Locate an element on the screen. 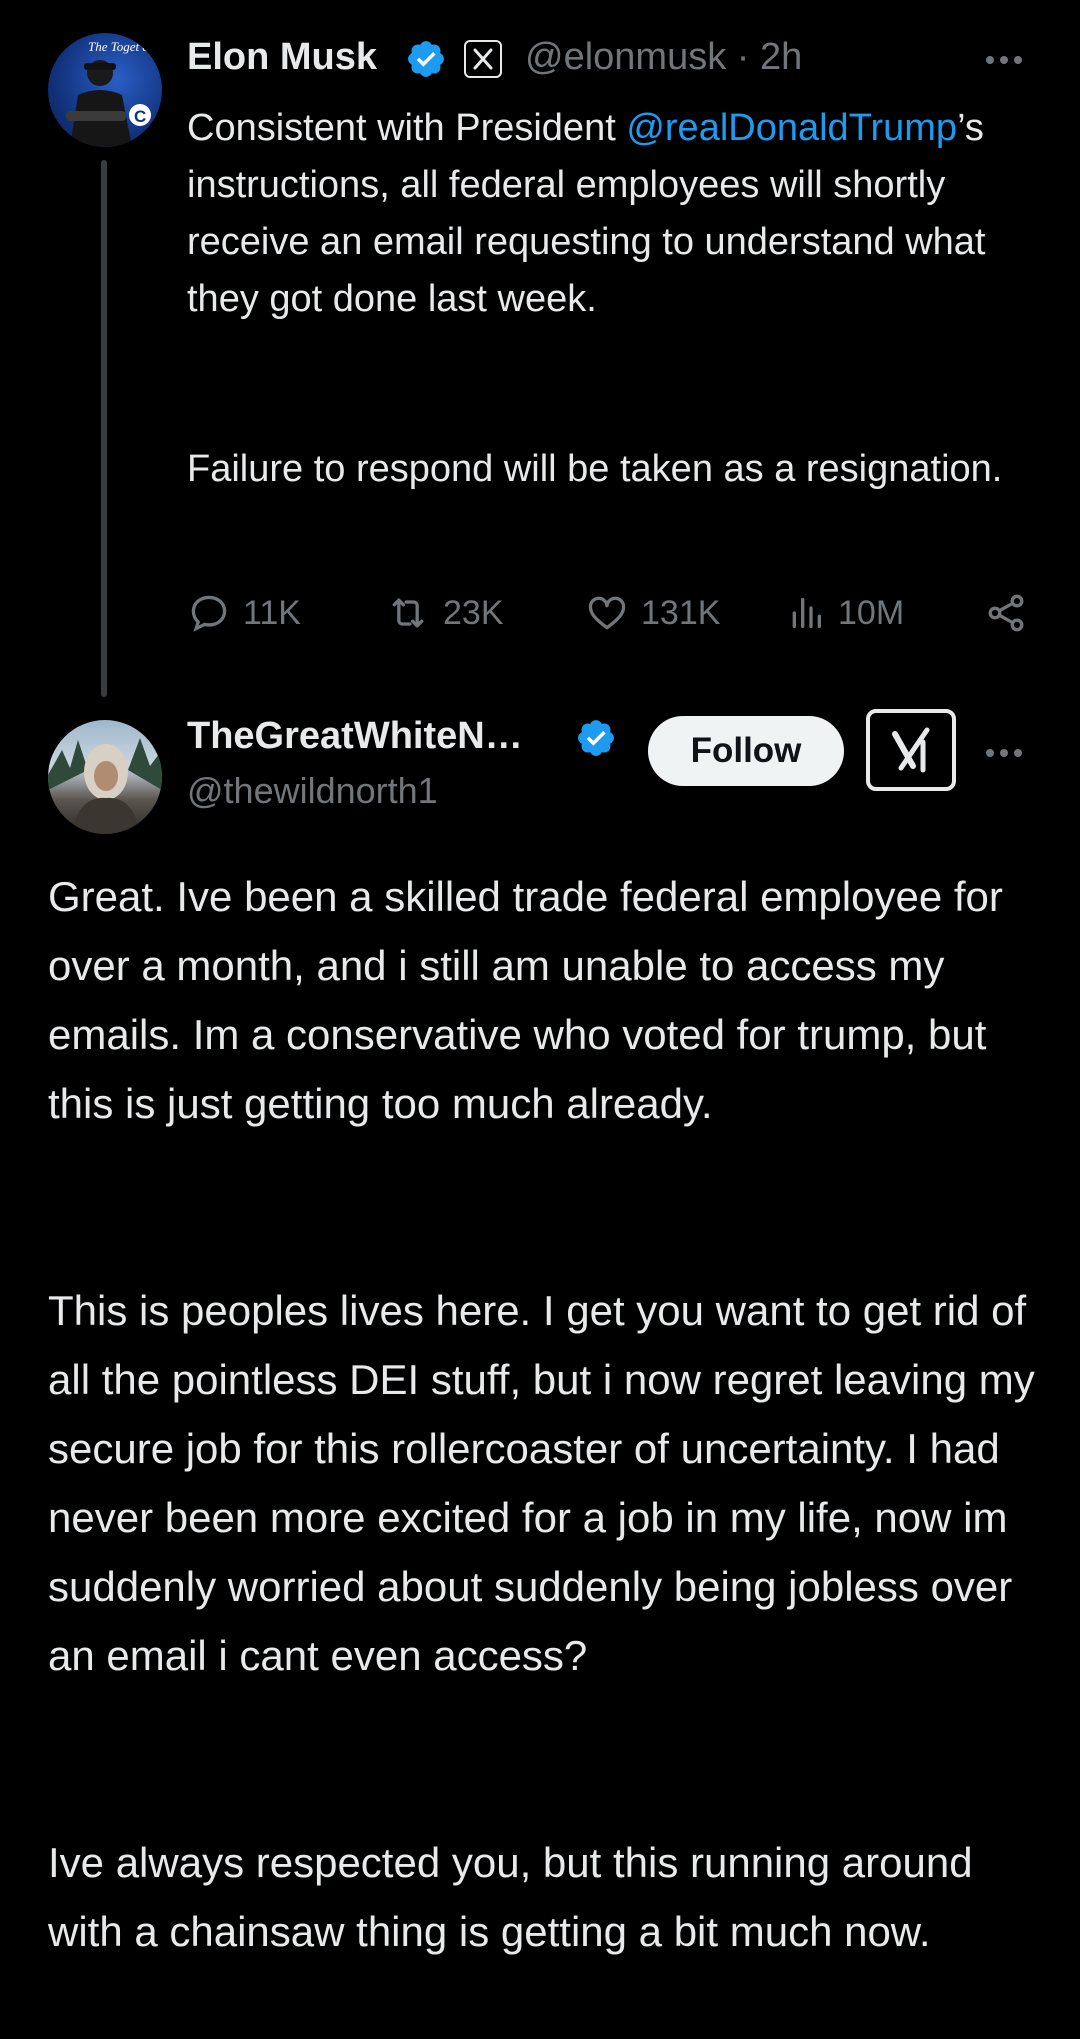 Image resolution: width=1080 pixels, height=2039 pixels. elon-avatar: The Toget a C is located at coordinates (105, 90).